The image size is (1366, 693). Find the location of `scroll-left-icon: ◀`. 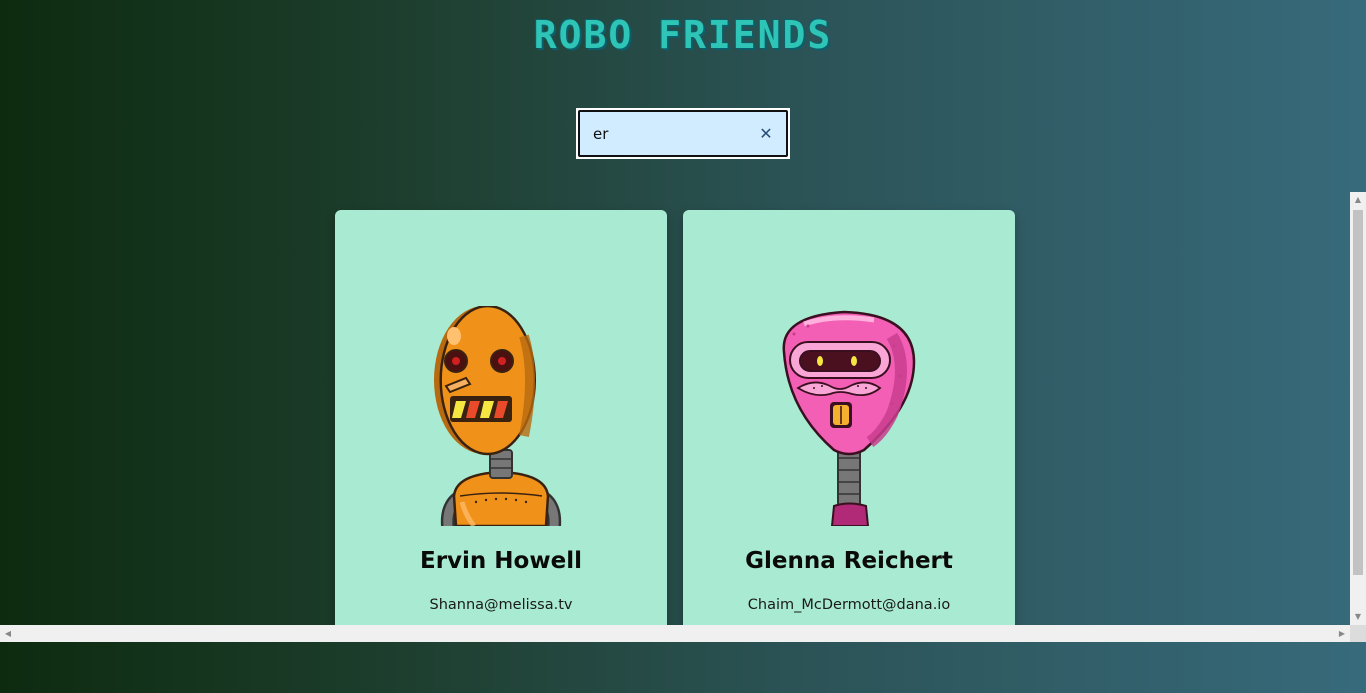

scroll-left-icon: ◀ is located at coordinates (8, 633).